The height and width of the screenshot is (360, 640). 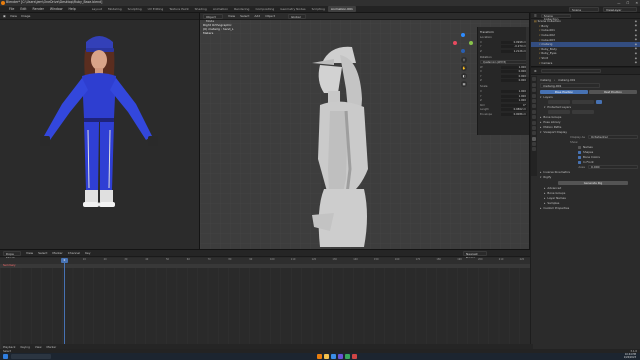 What do you see at coordinates (570, 71) in the screenshot?
I see `properties-search-input` at bounding box center [570, 71].